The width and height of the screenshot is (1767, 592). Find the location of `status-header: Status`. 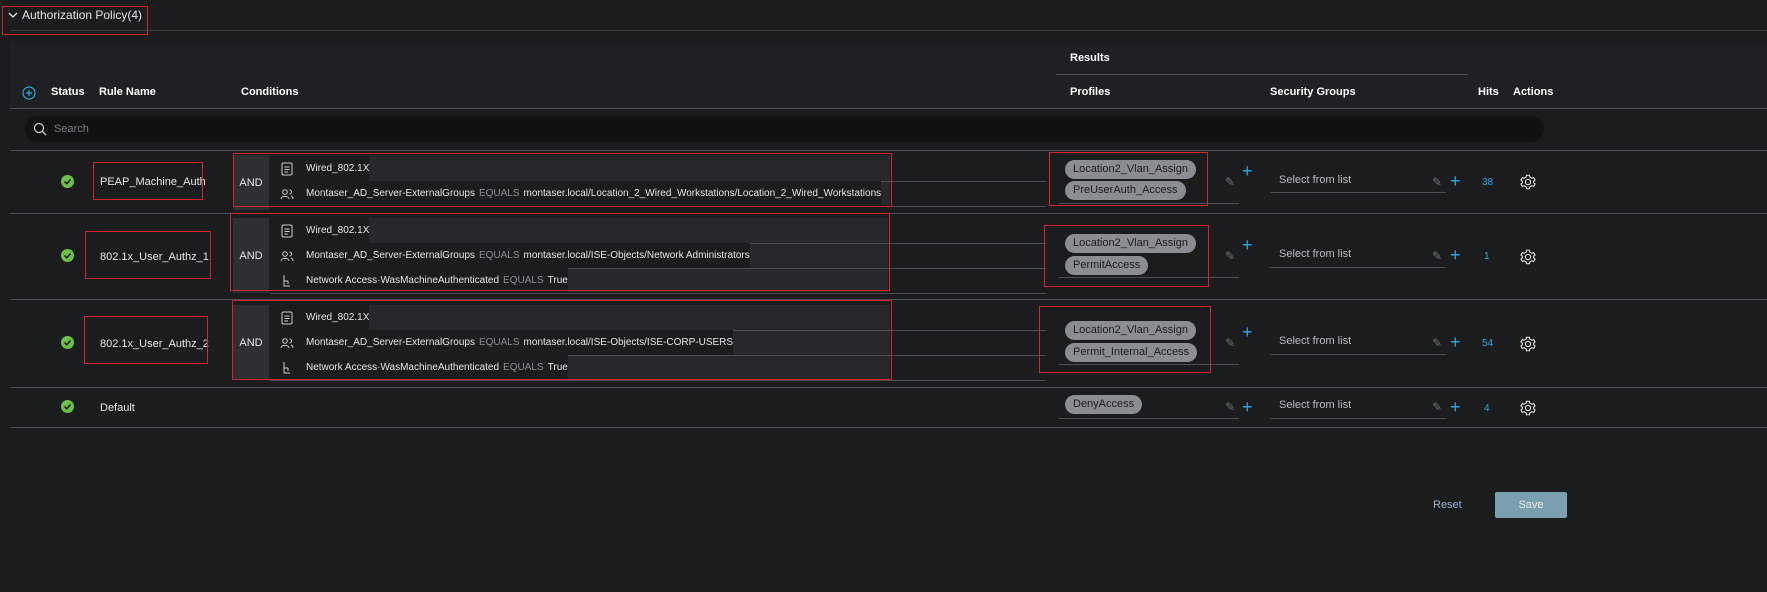

status-header: Status is located at coordinates (68, 92).